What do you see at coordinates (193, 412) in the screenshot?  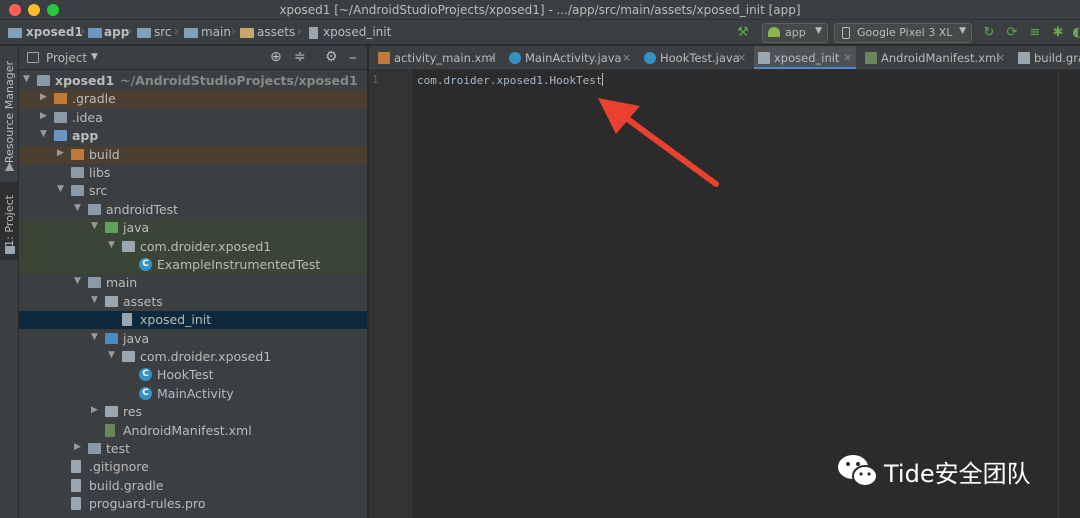 I see `tree-row-res: ▶ res` at bounding box center [193, 412].